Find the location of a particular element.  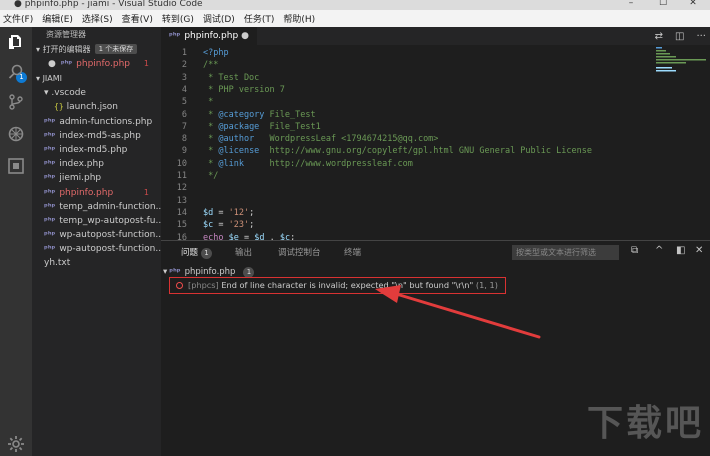

code-token: File_Test is located at coordinates (290, 114).